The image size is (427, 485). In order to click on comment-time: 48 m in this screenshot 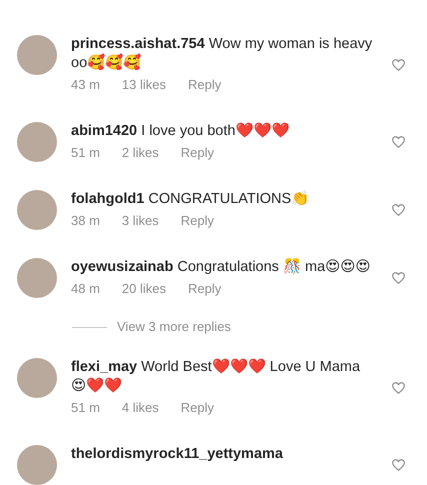, I will do `click(85, 289)`.